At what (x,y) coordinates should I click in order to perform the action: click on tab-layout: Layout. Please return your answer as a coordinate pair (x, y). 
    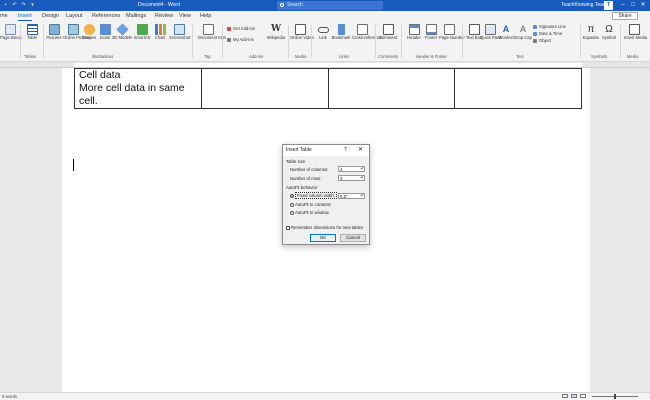
    Looking at the image, I should click on (74, 16).